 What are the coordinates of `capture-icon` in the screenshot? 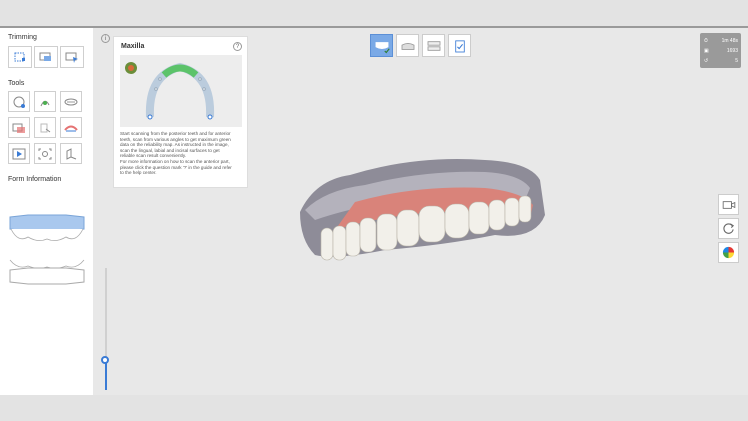 It's located at (45, 153).